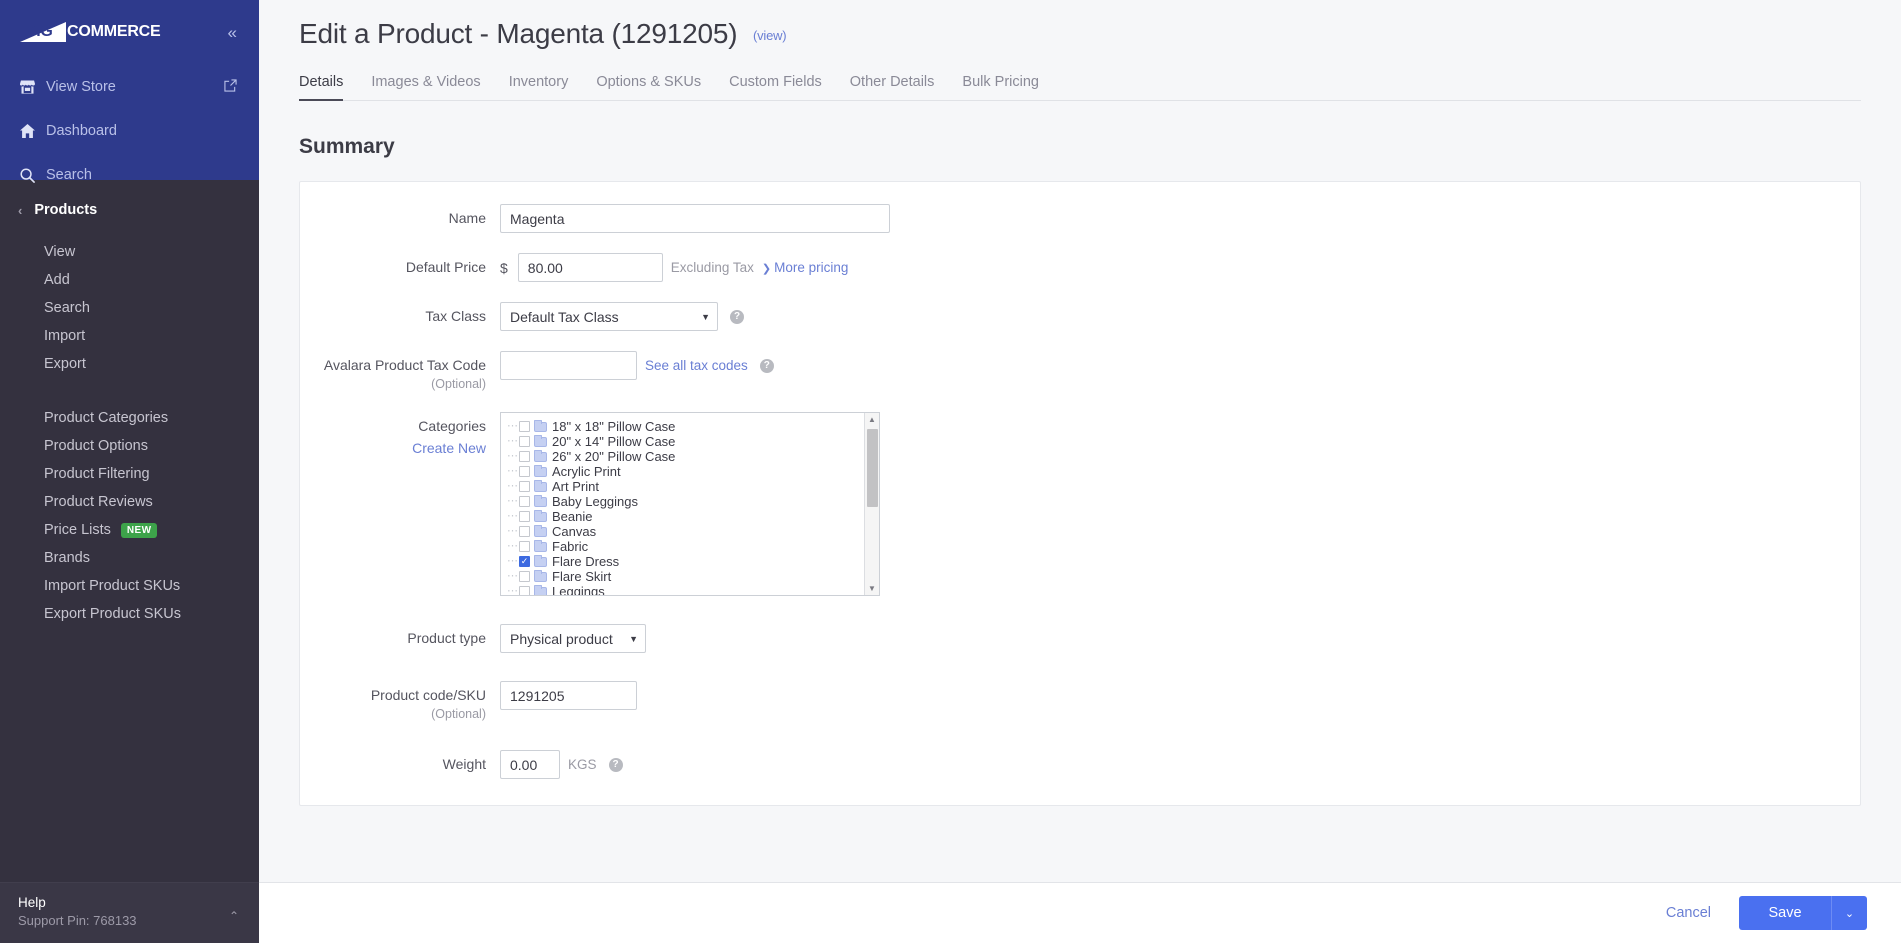 This screenshot has width=1901, height=943. I want to click on collapse-sidebar-icon: «, so click(232, 32).